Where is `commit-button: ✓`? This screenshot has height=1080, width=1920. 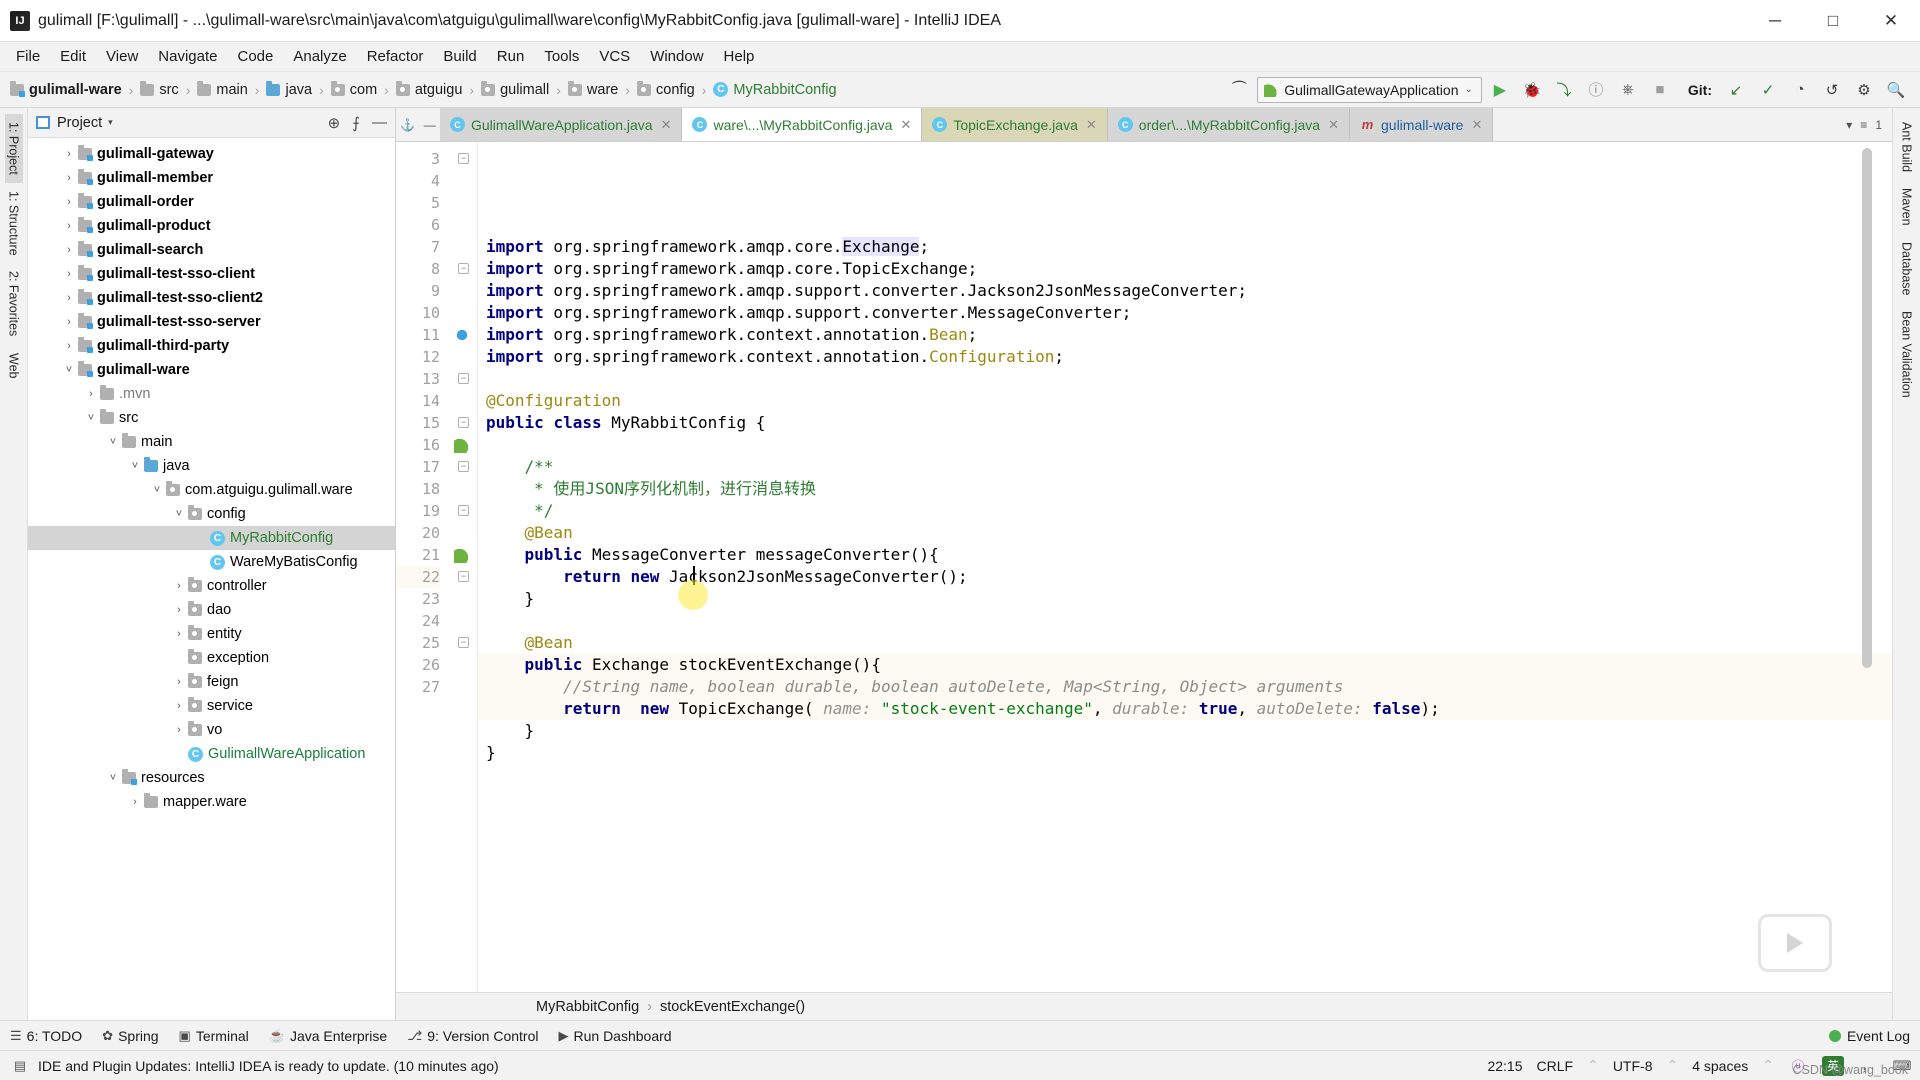 commit-button: ✓ is located at coordinates (1768, 90).